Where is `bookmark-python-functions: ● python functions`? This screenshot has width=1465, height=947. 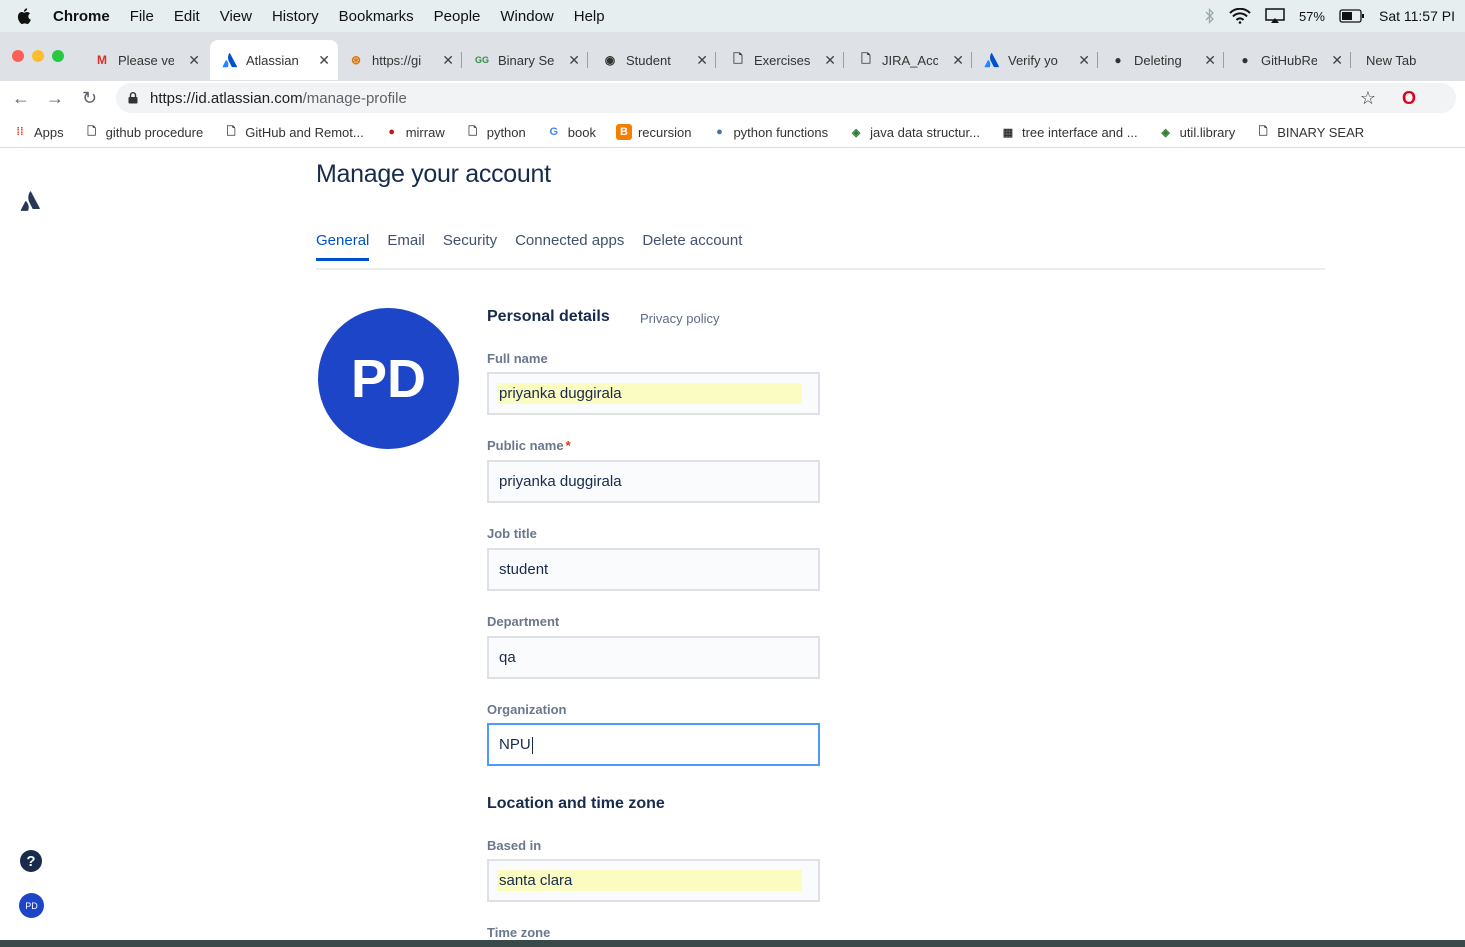
bookmark-python-functions: ● python functions is located at coordinates (769, 132).